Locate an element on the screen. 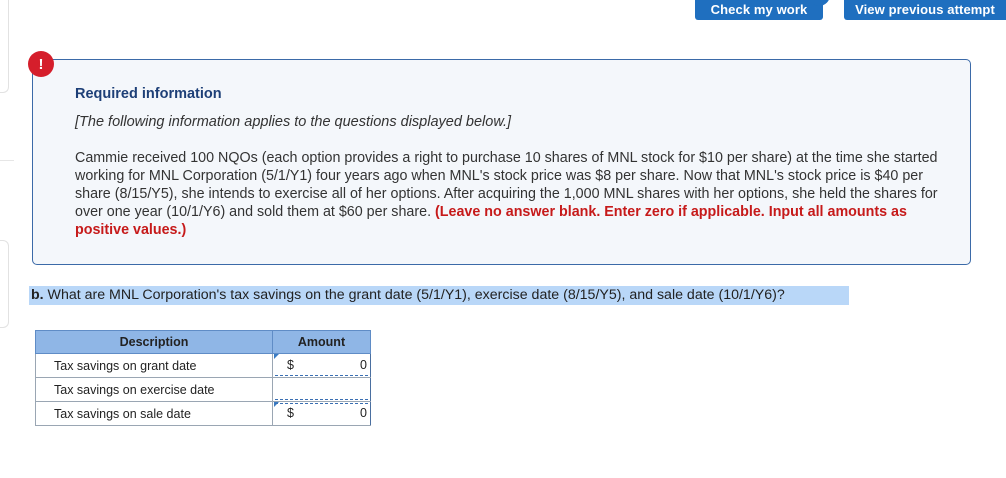 The height and width of the screenshot is (478, 1006). amount-input-exercise is located at coordinates (321, 389).